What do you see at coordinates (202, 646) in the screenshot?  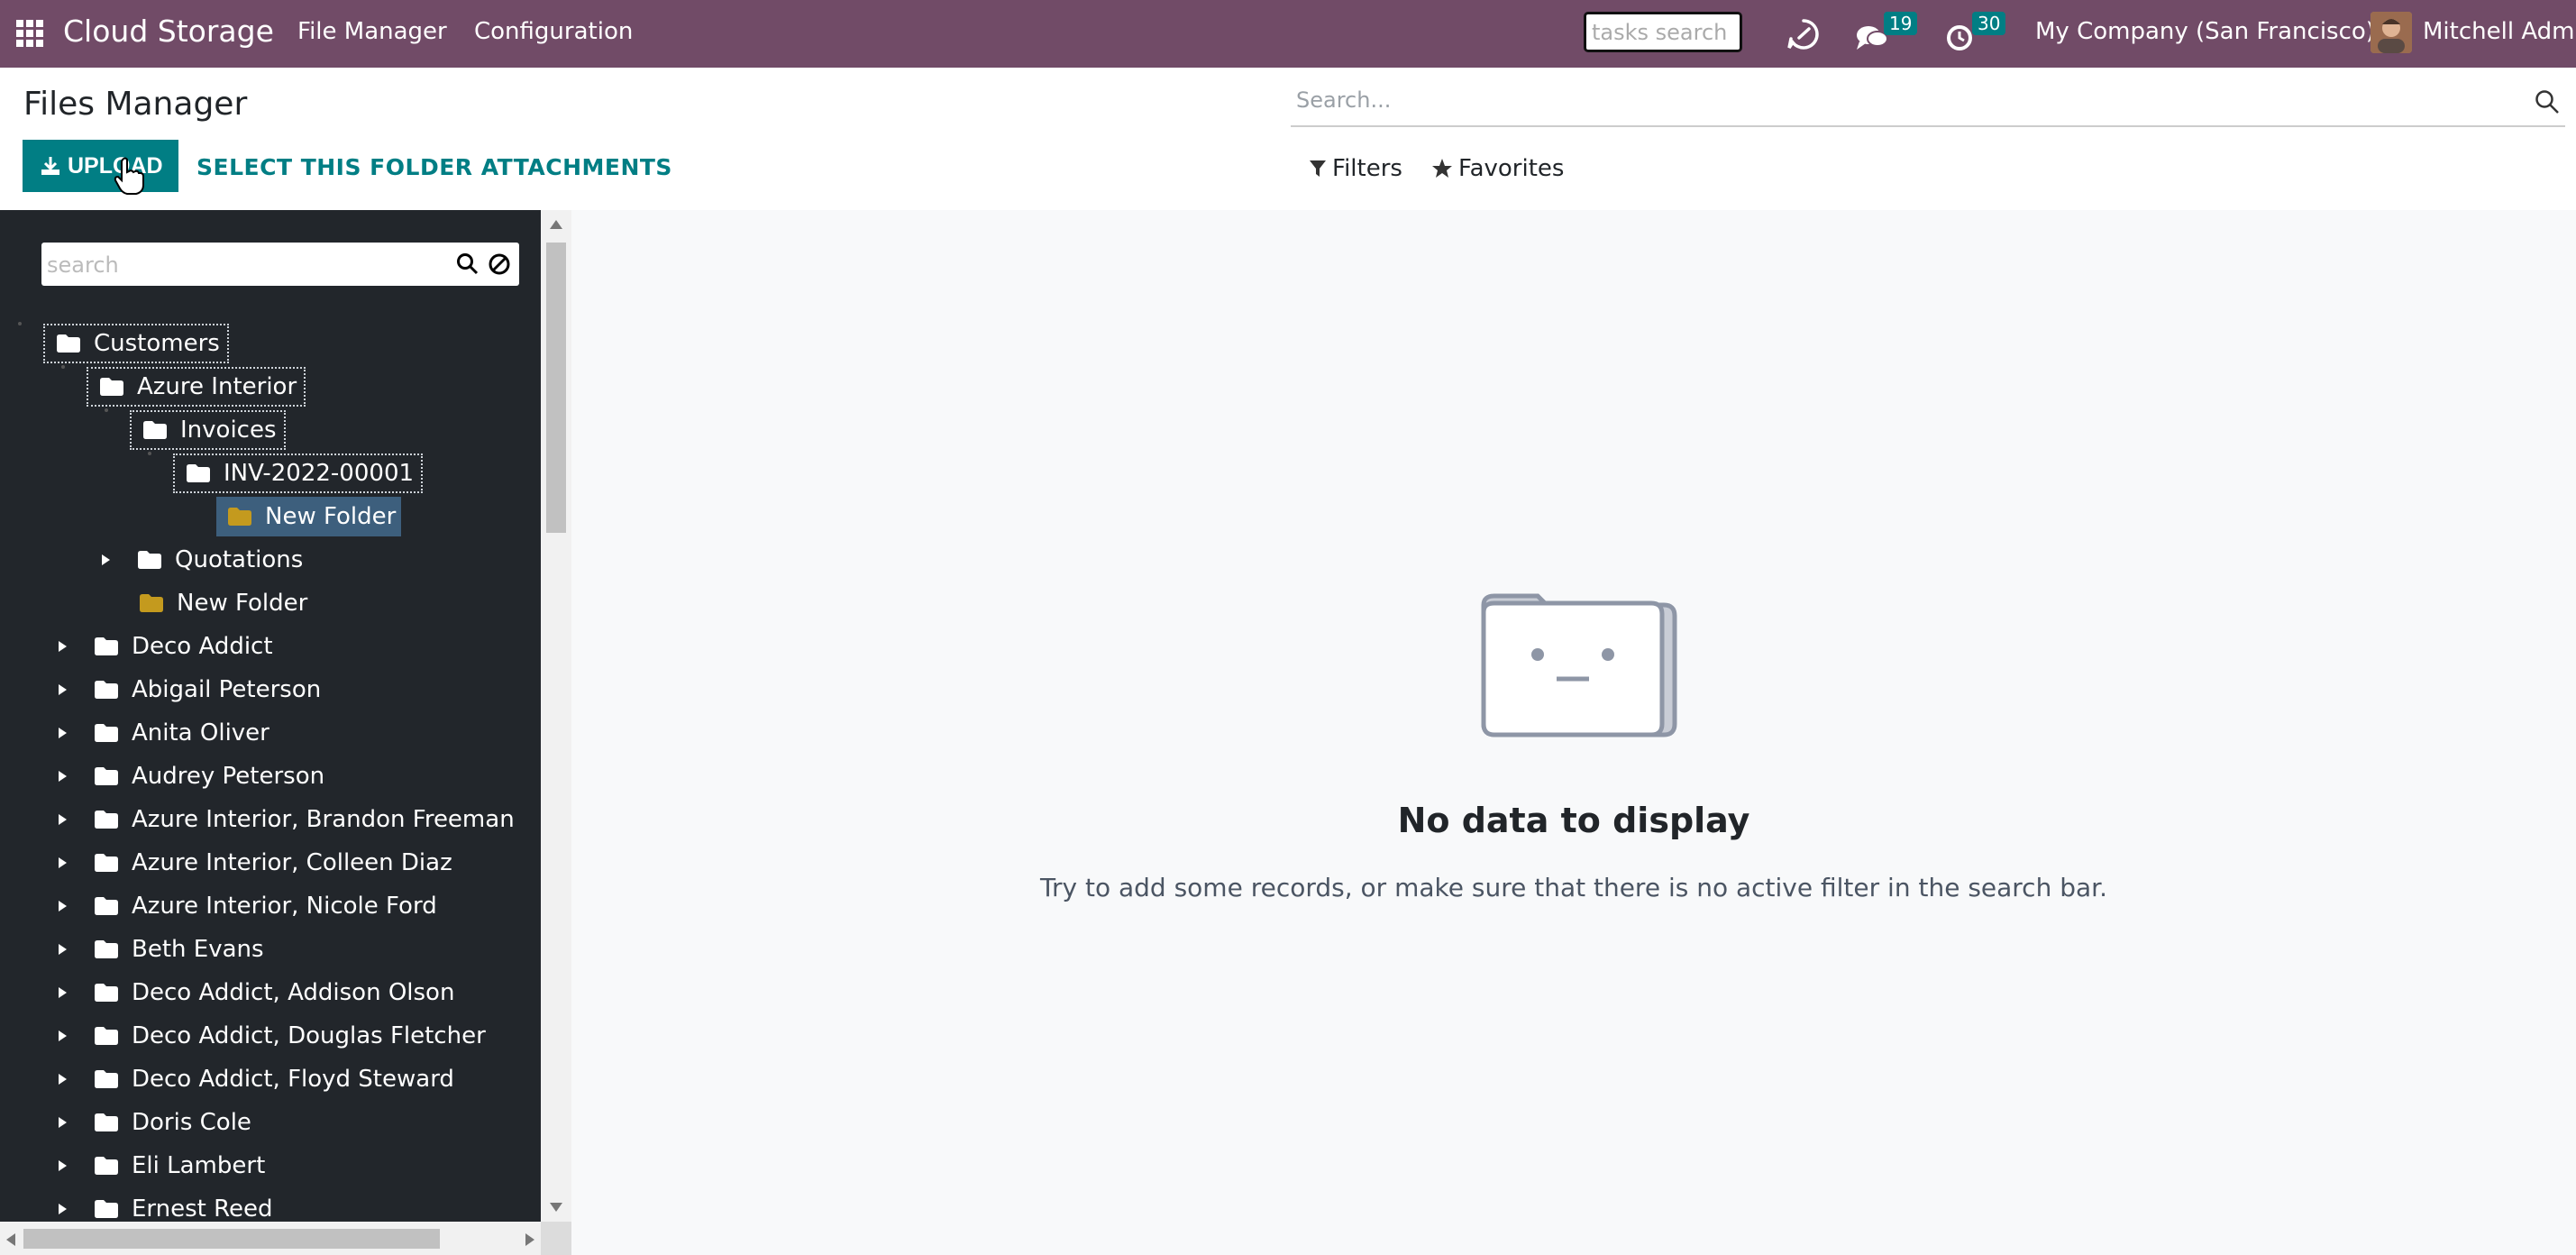 I see `tree-node-label: Deco Addict` at bounding box center [202, 646].